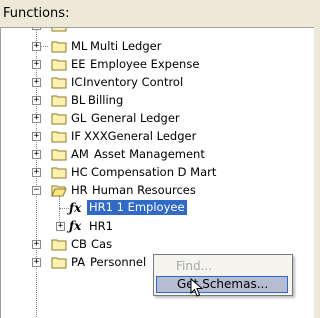  What do you see at coordinates (78, 100) in the screenshot?
I see `node-code: BL` at bounding box center [78, 100].